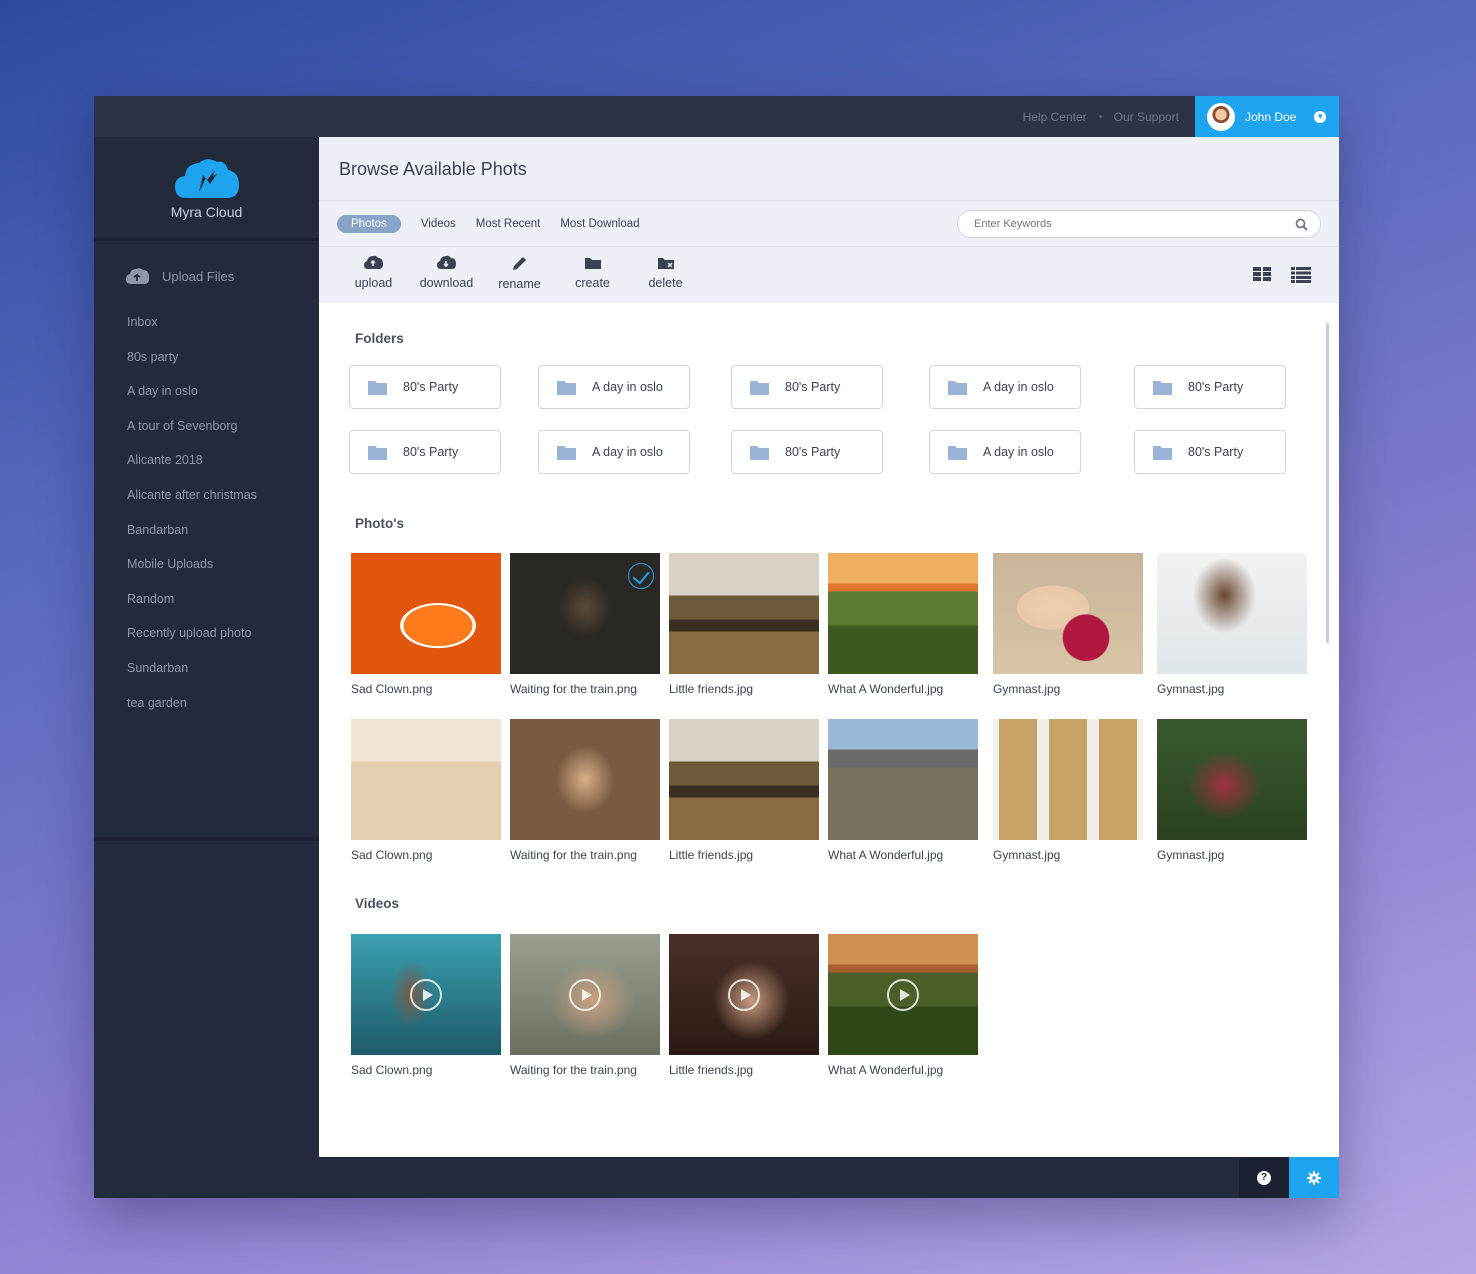  What do you see at coordinates (1301, 224) in the screenshot?
I see `search-icon` at bounding box center [1301, 224].